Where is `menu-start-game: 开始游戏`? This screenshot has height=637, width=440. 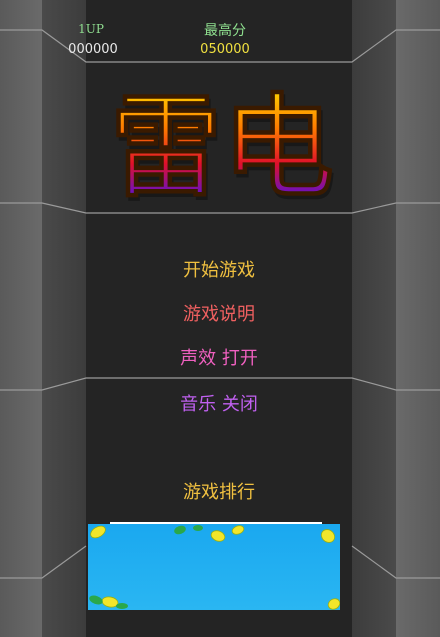 menu-start-game: 开始游戏 is located at coordinates (219, 269).